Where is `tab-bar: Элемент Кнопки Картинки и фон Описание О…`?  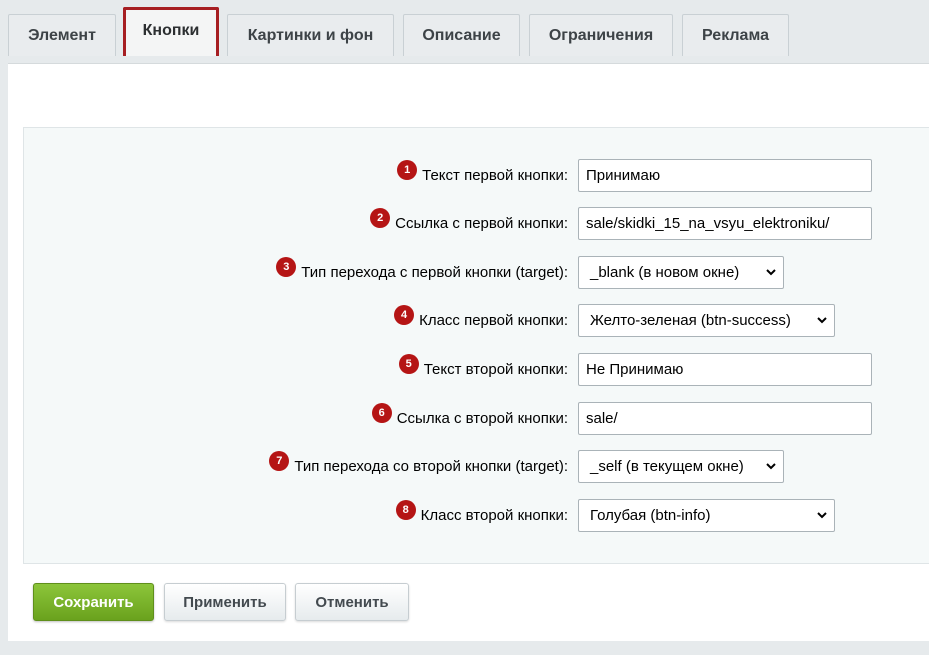
tab-bar: Элемент Кнопки Картинки и фон Описание О… is located at coordinates (464, 28).